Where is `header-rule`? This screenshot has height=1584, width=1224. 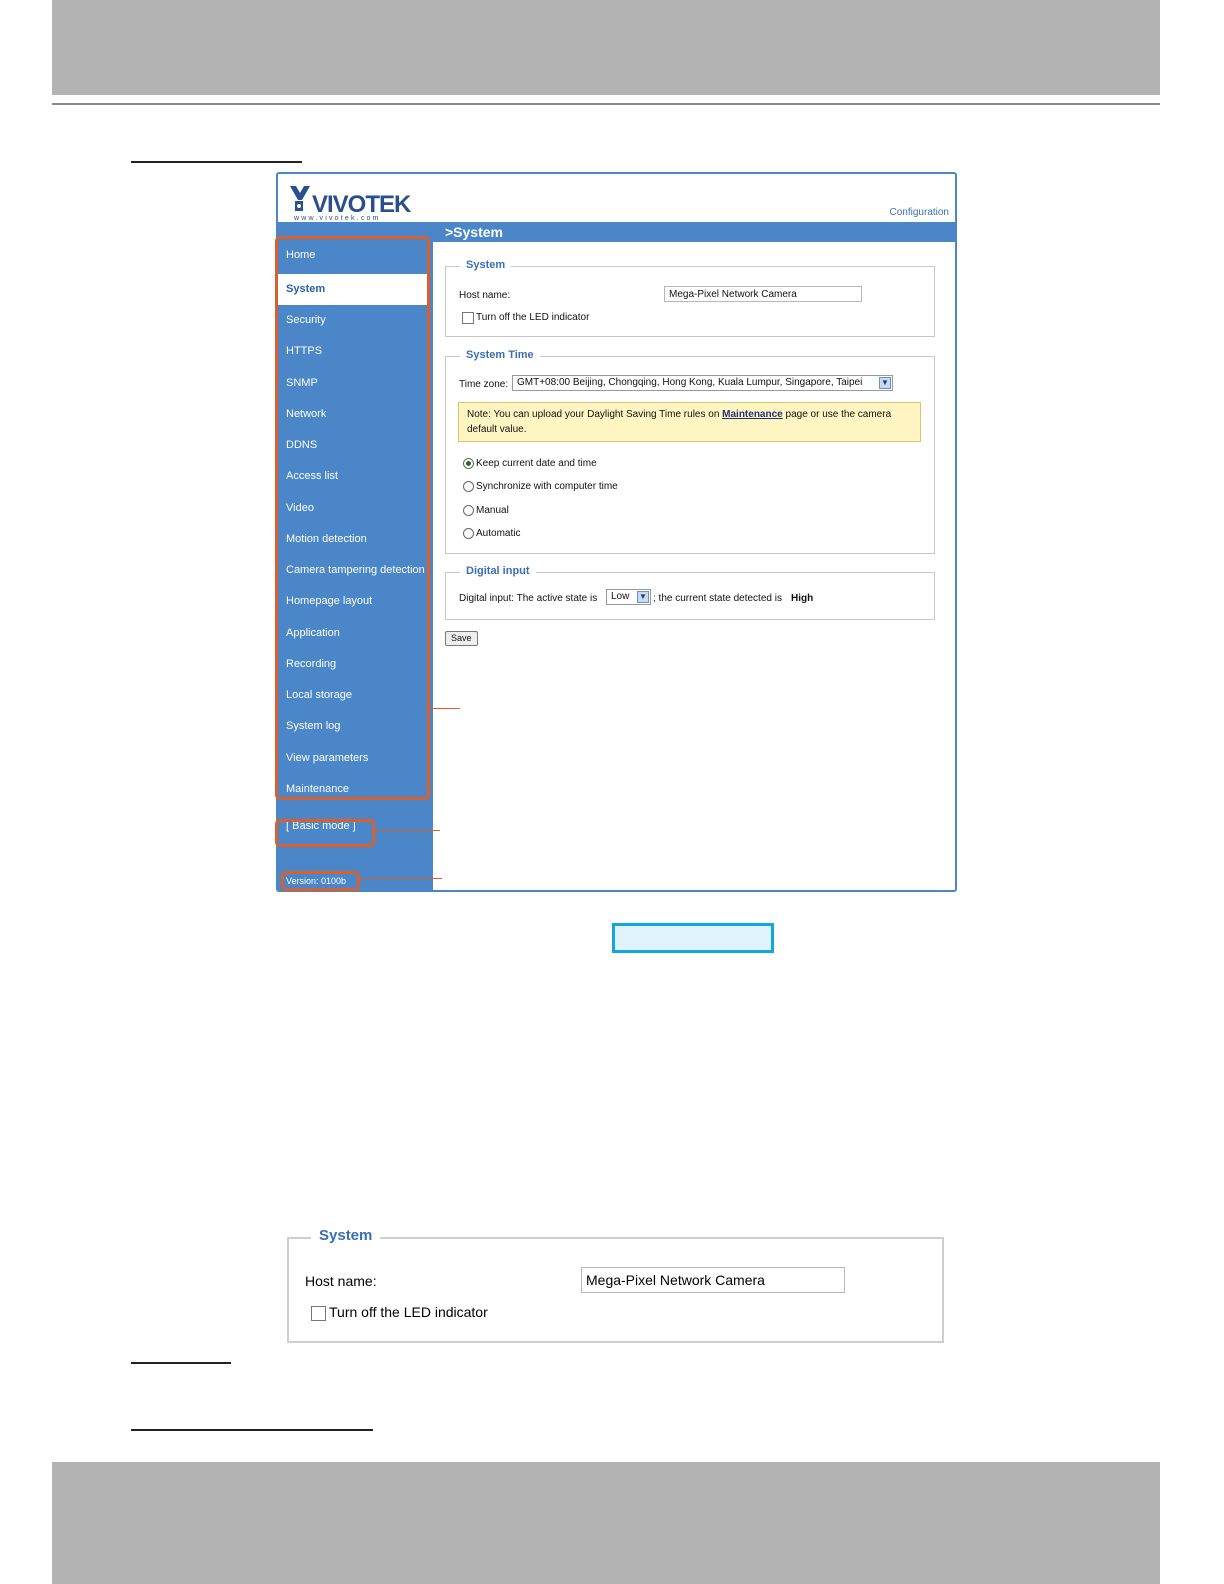
header-rule is located at coordinates (606, 104).